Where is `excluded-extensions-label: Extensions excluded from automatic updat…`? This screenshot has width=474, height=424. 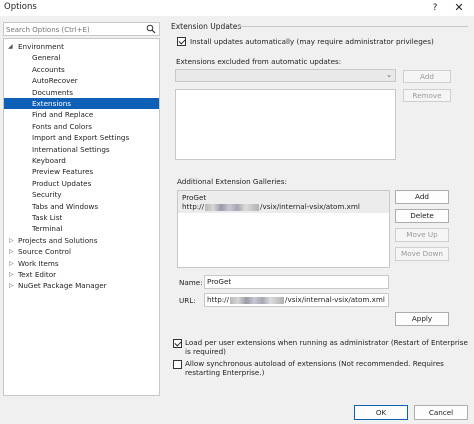 excluded-extensions-label: Extensions excluded from automatic updat… is located at coordinates (259, 61).